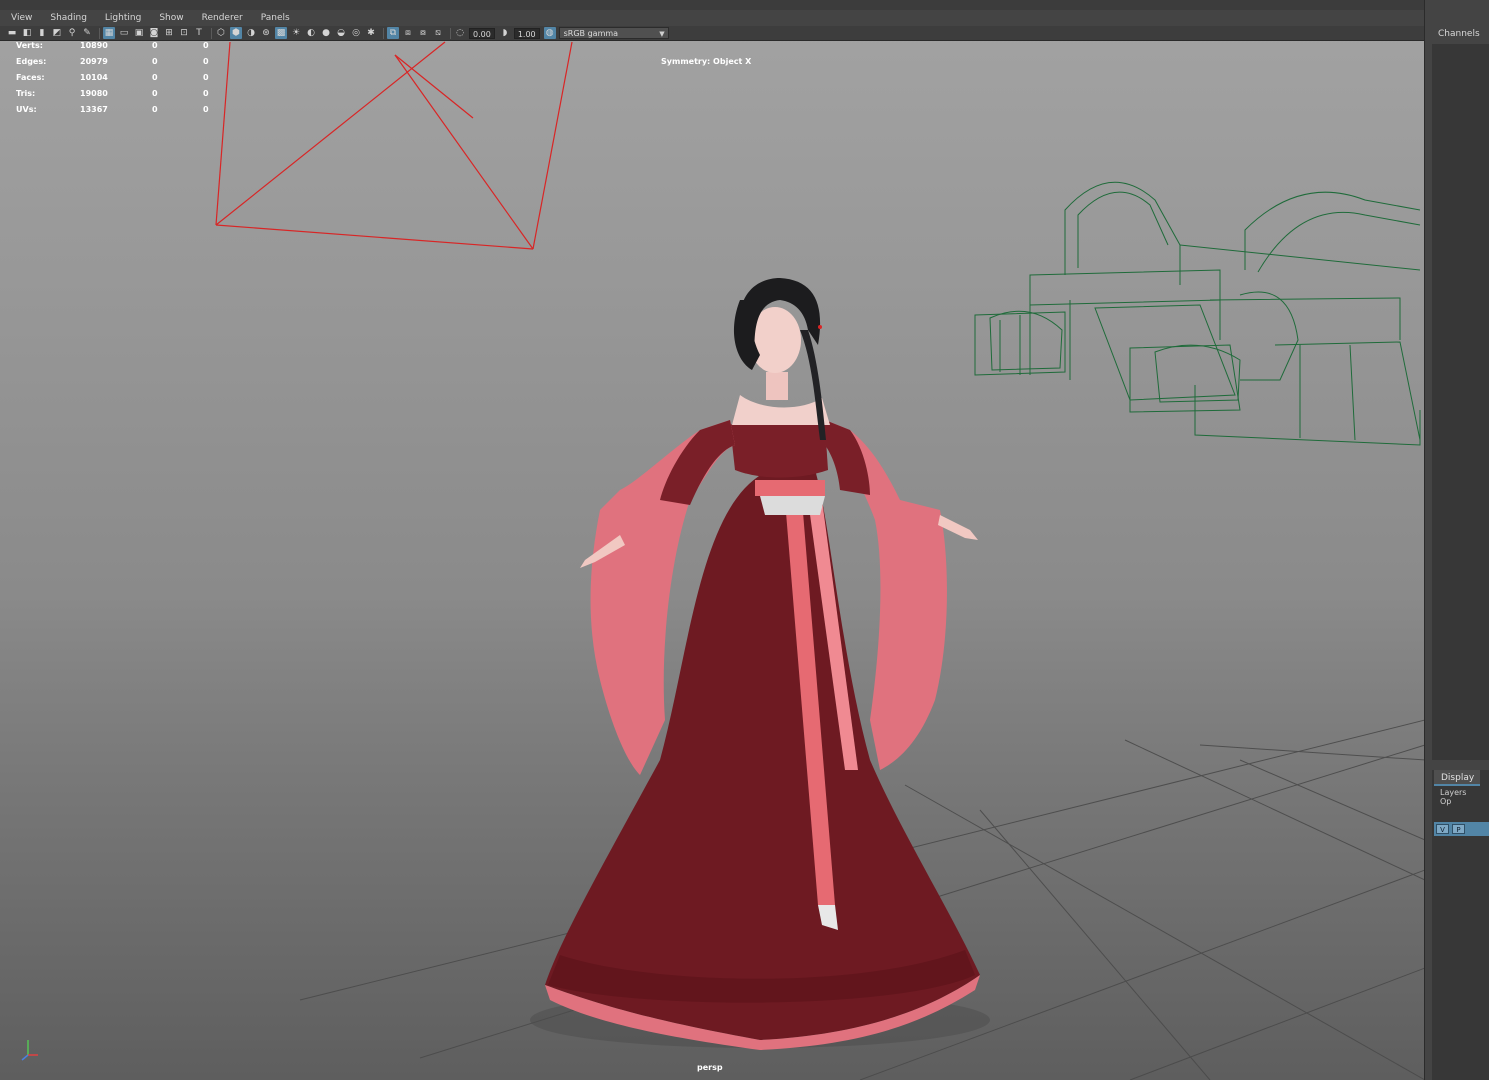 The height and width of the screenshot is (1080, 1489). I want to click on safe-action-icon: ⊡, so click(184, 33).